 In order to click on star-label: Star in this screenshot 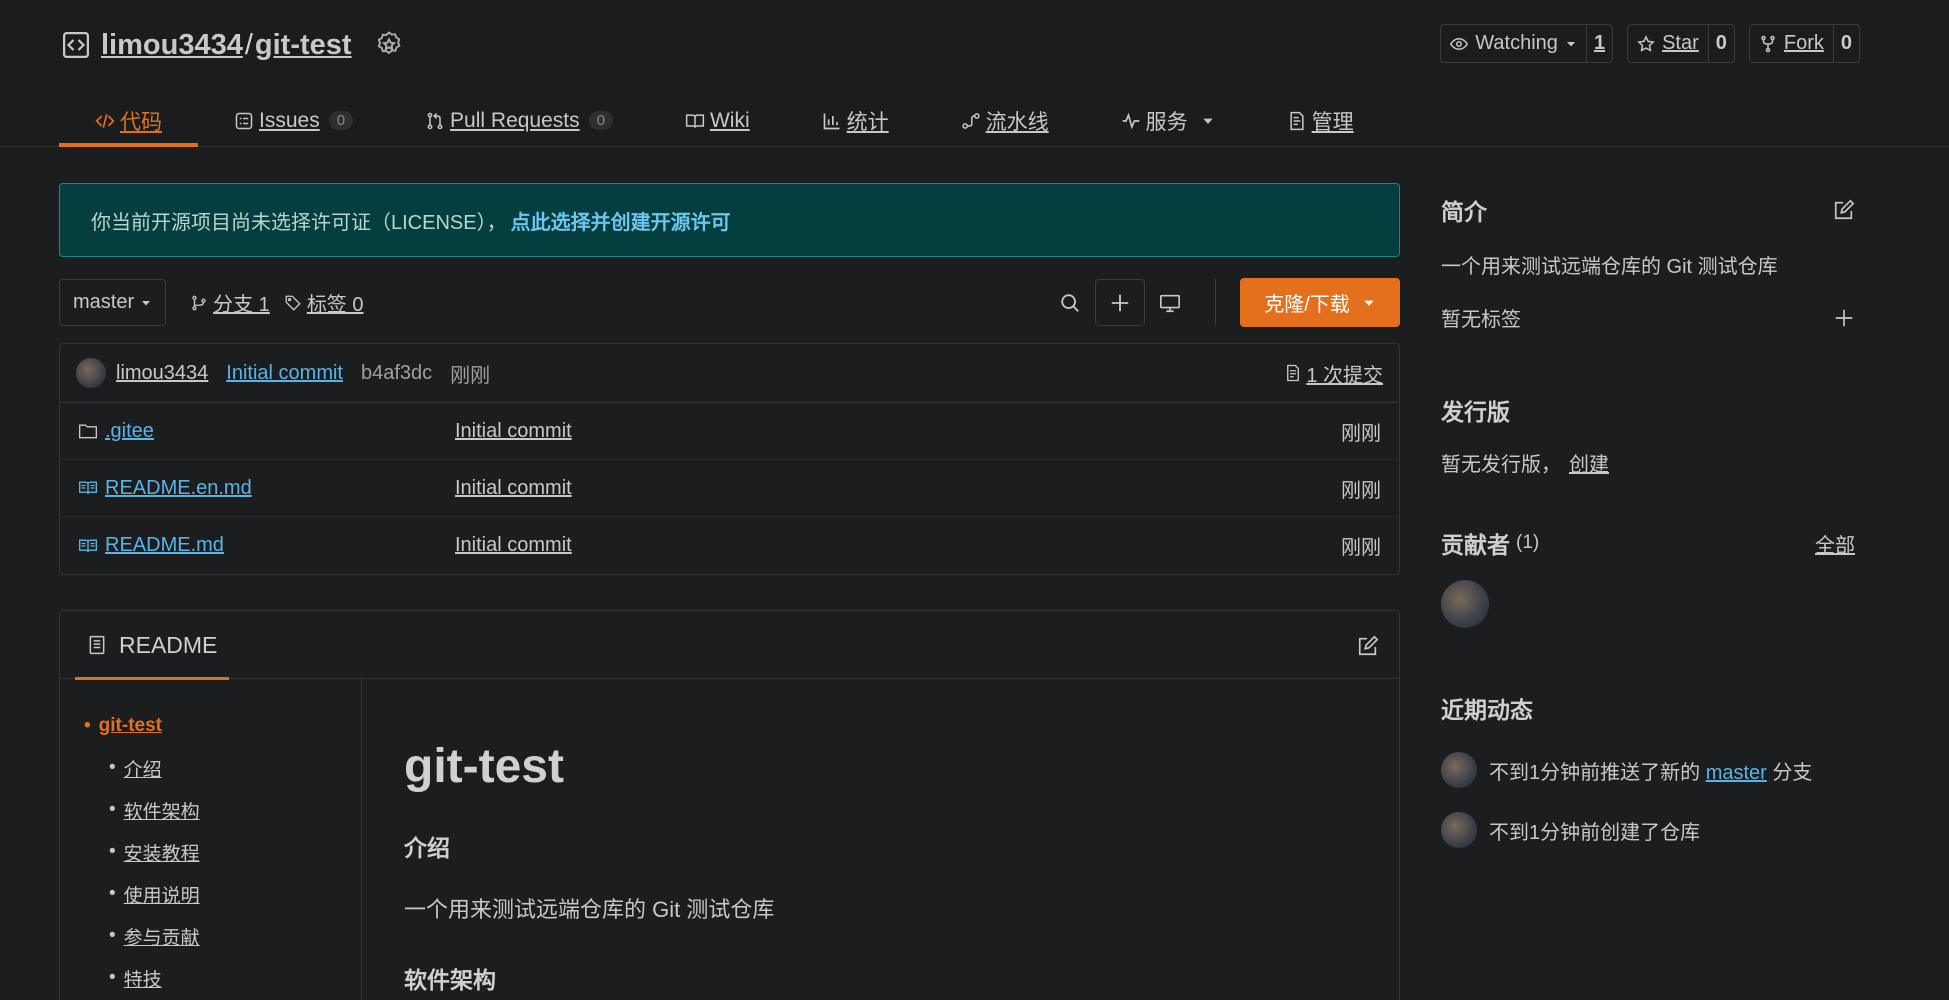, I will do `click(1680, 43)`.